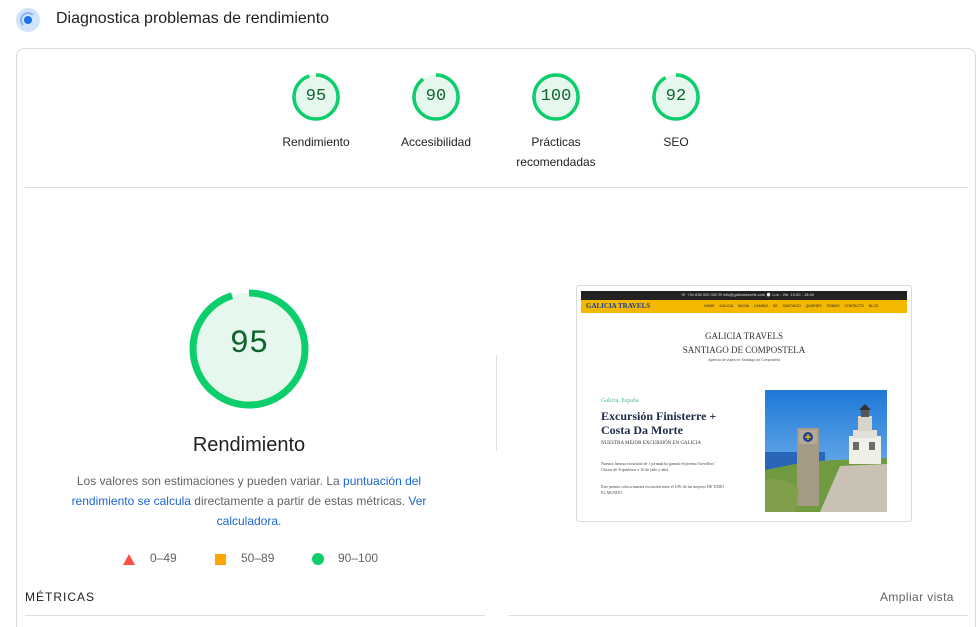 This screenshot has height=627, width=979. Describe the element at coordinates (436, 96) in the screenshot. I see `gauge-score: 90` at that location.